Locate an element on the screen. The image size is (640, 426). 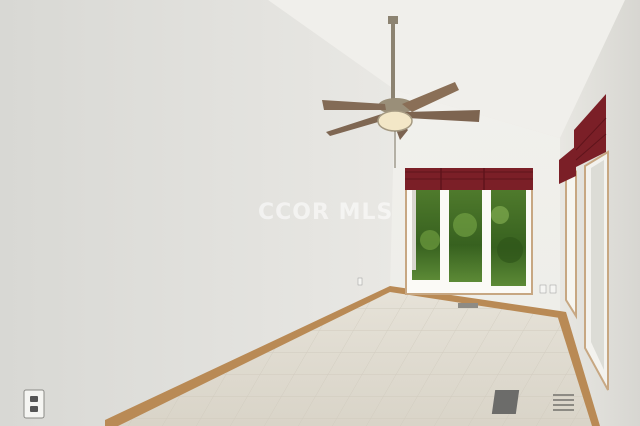
wall-outlet-side is located at coordinates (360, 281).